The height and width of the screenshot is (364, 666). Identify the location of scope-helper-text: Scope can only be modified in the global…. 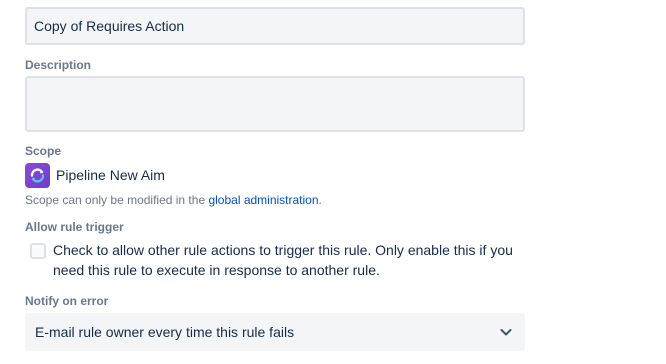
(173, 200).